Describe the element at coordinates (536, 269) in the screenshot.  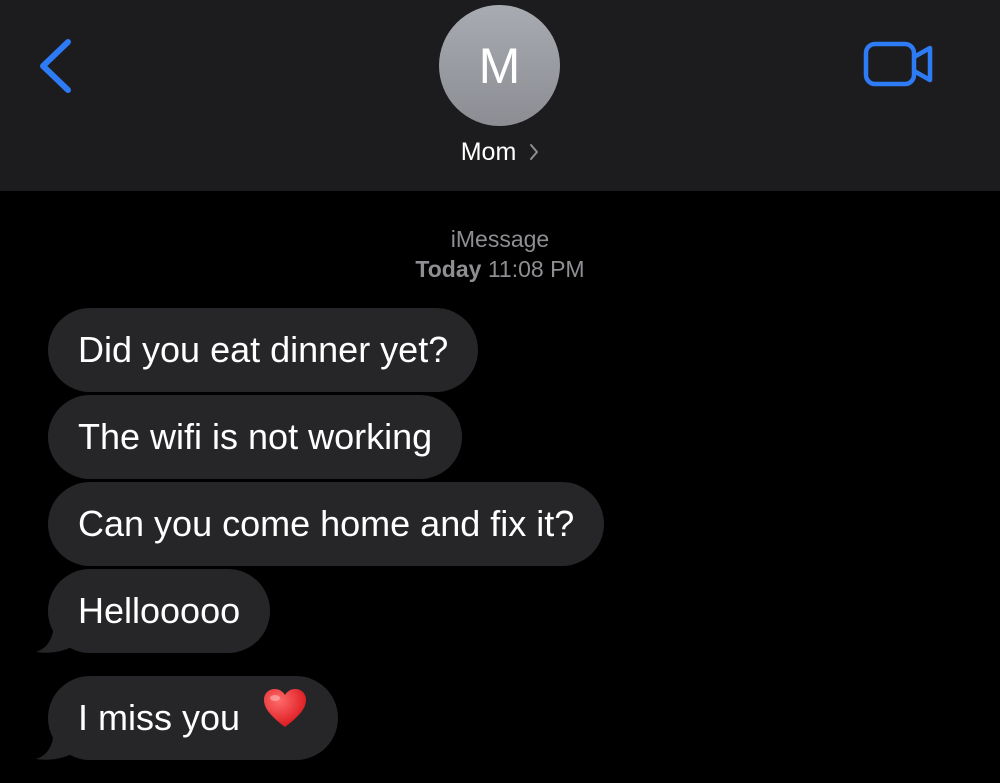
I see `timestamp-time: 11:08 PM` at that location.